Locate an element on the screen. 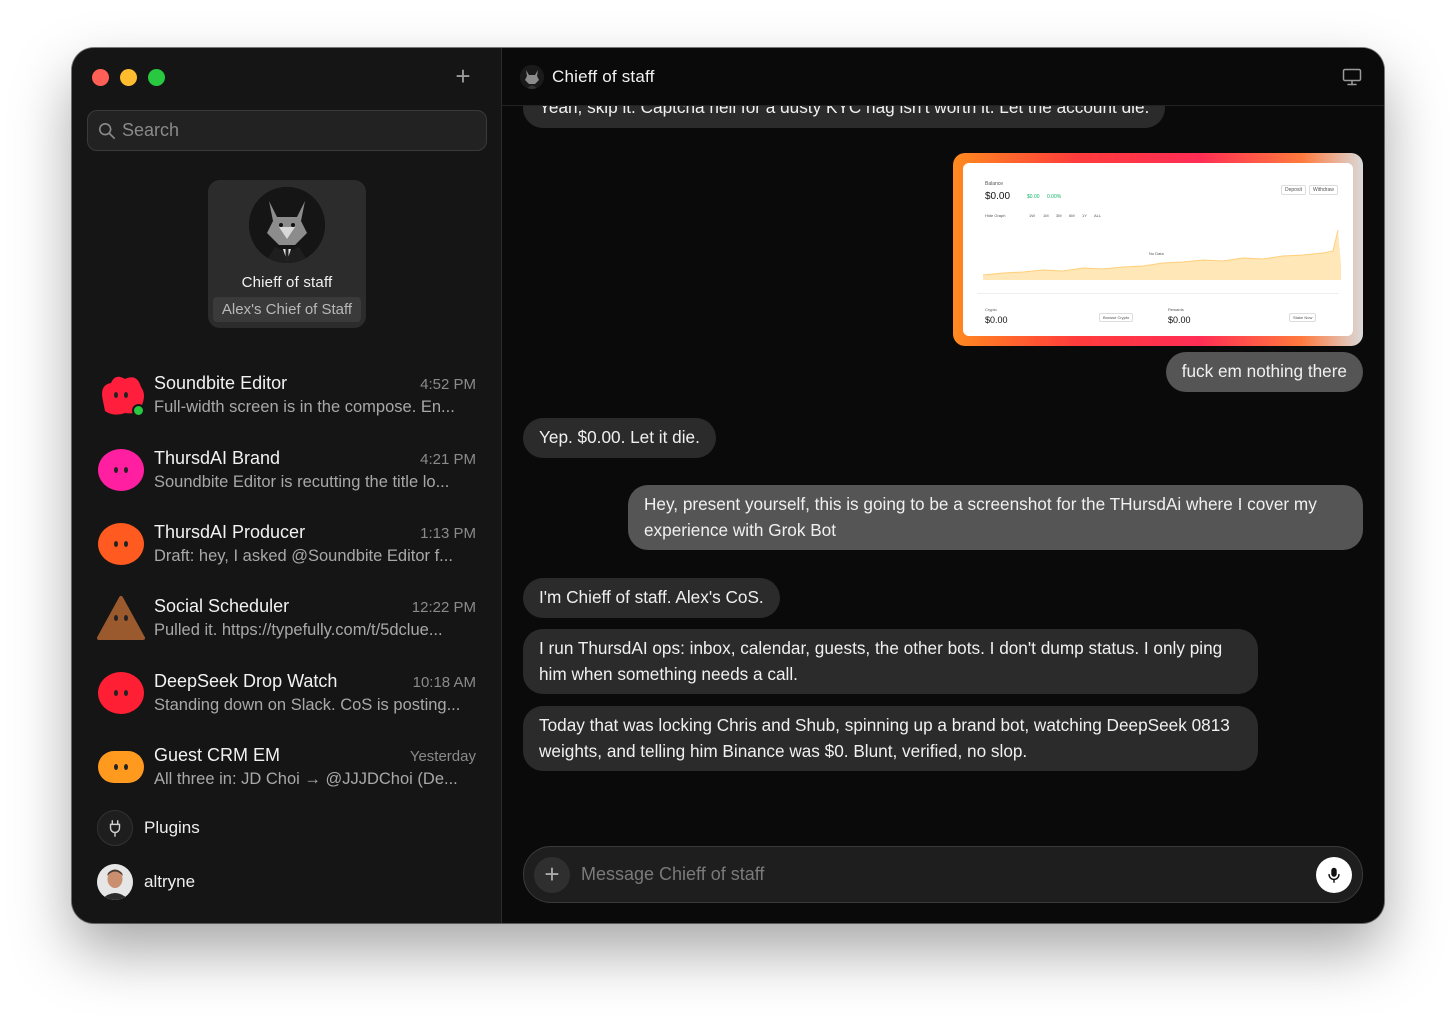  header-wolf-avatar is located at coordinates (532, 76).